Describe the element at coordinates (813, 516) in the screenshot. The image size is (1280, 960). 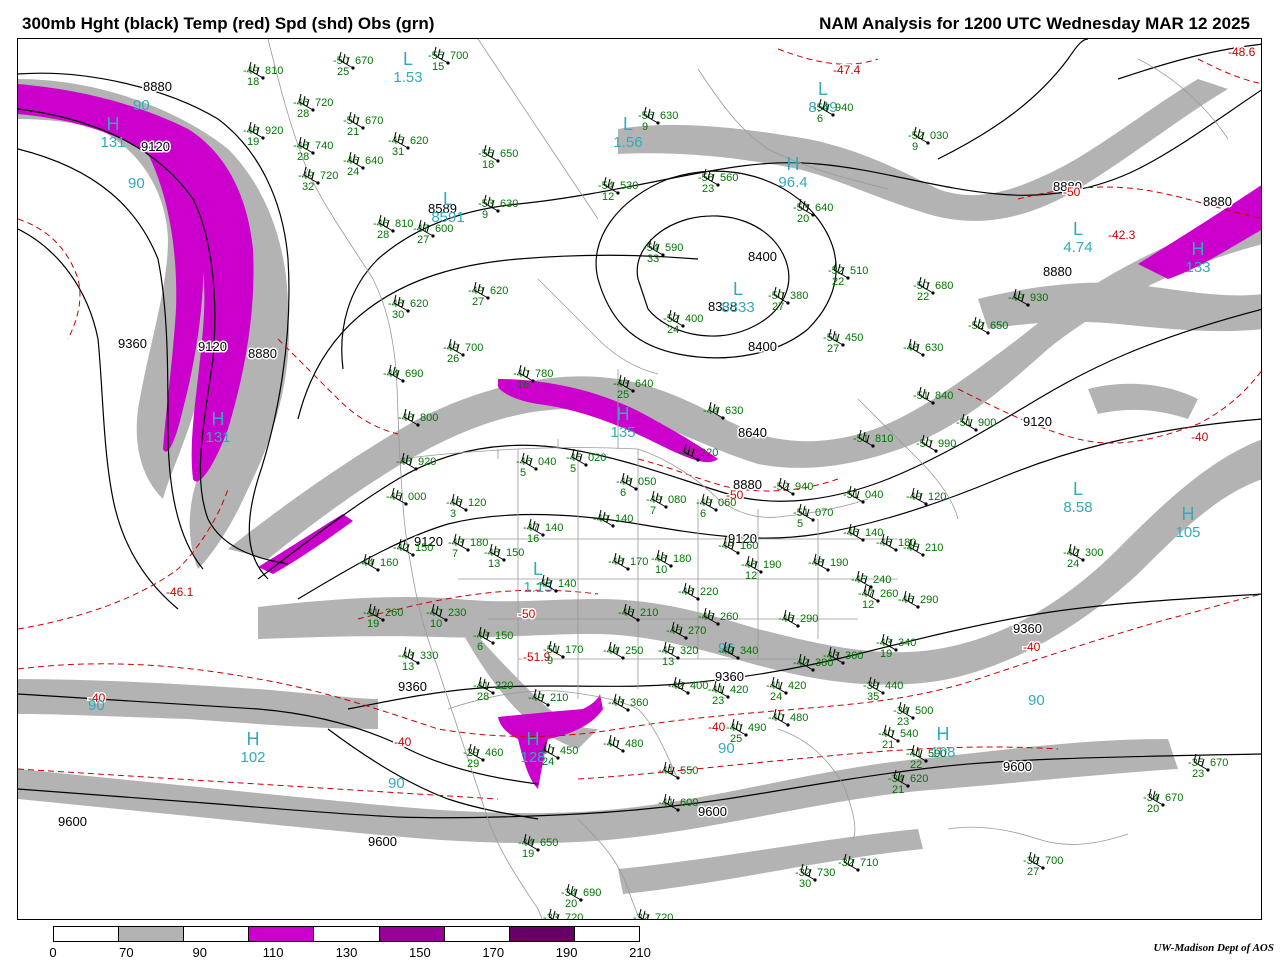
I see `station-observation: -51 0705` at that location.